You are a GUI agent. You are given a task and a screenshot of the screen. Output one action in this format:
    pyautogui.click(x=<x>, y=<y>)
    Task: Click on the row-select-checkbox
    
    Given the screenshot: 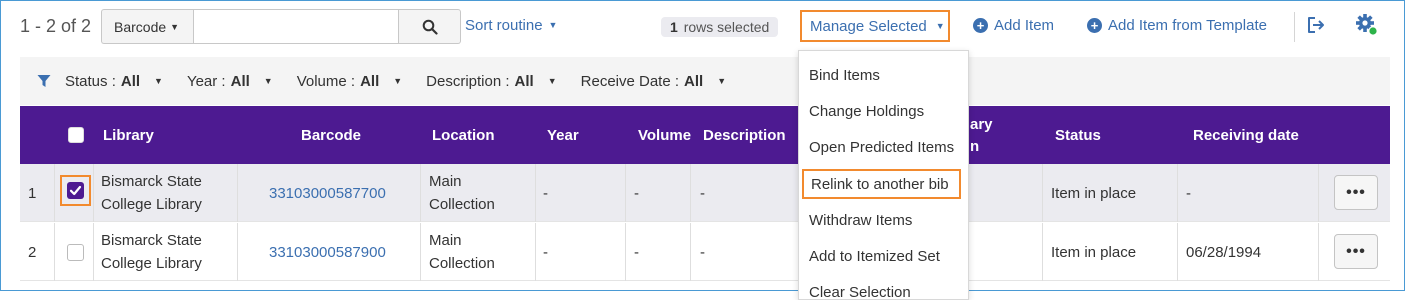 What is the action you would take?
    pyautogui.click(x=75, y=252)
    